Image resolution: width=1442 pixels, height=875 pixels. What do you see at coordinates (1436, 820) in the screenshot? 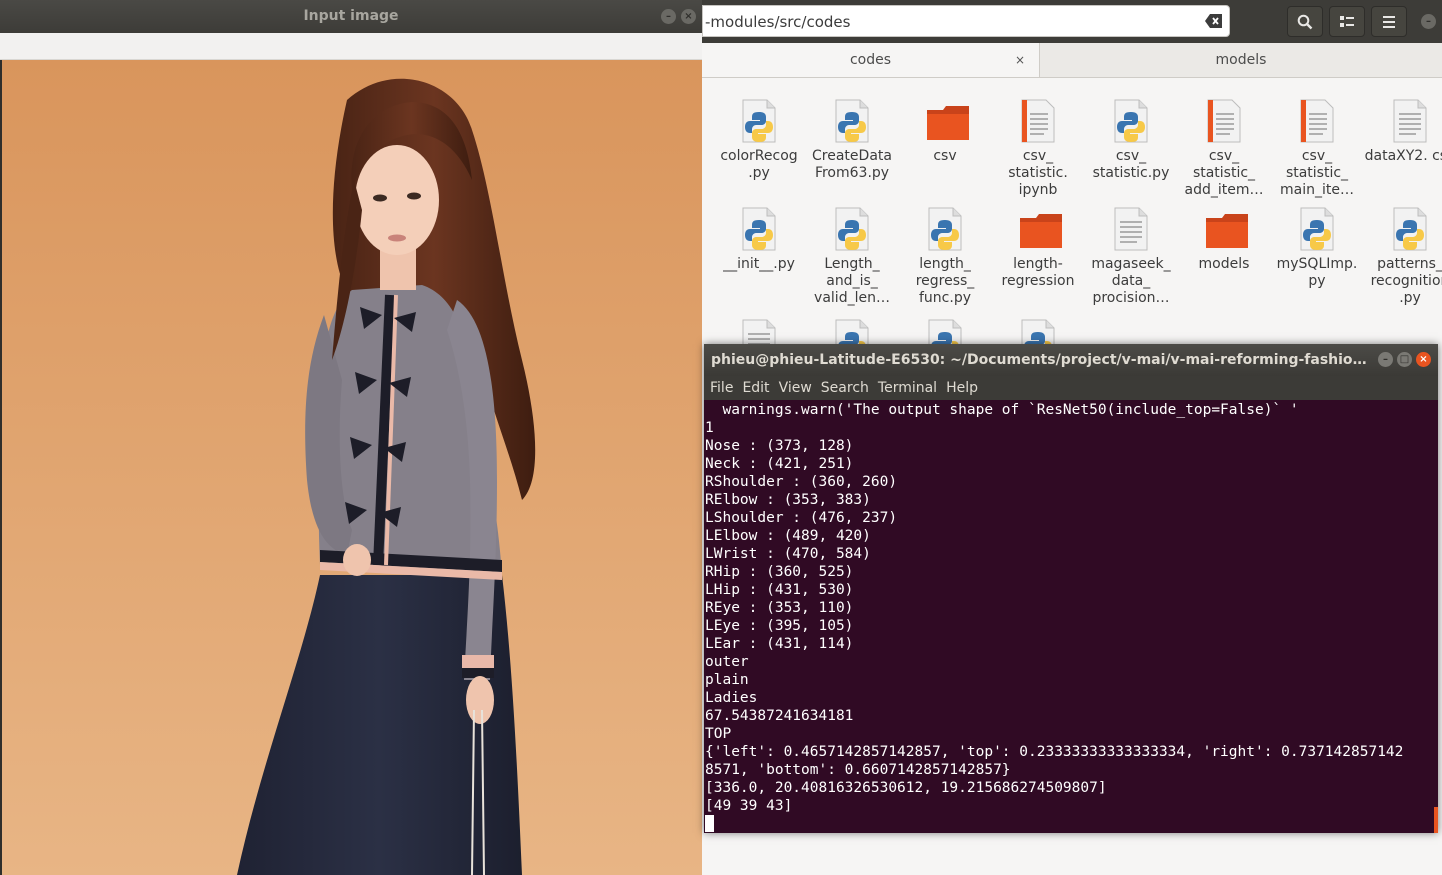
I see `scrollbar` at bounding box center [1436, 820].